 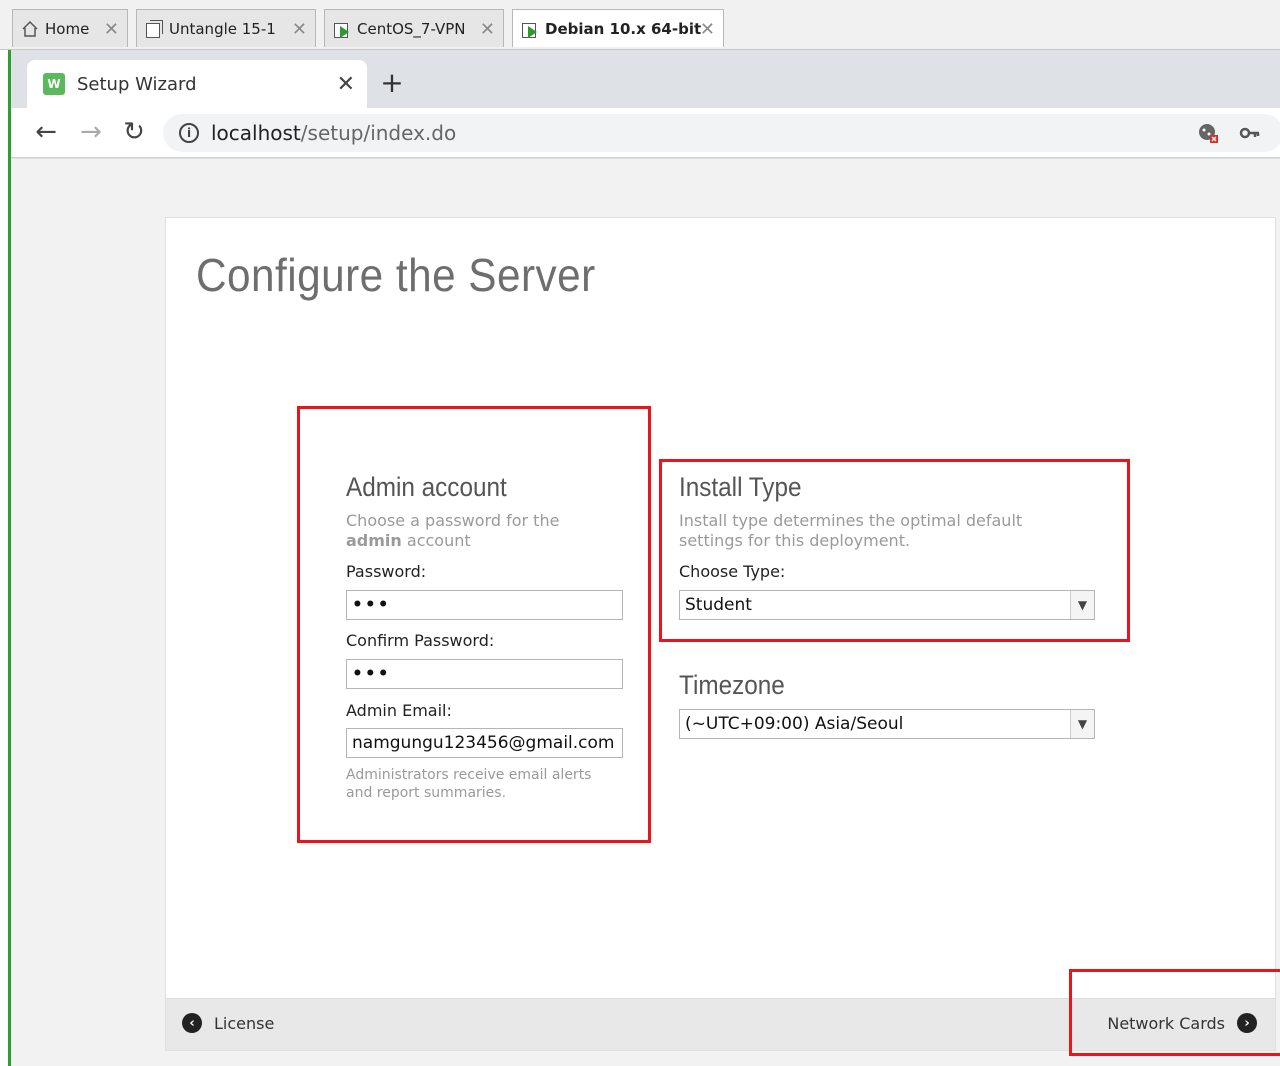 I want to click on new-tab-button: +, so click(x=392, y=82).